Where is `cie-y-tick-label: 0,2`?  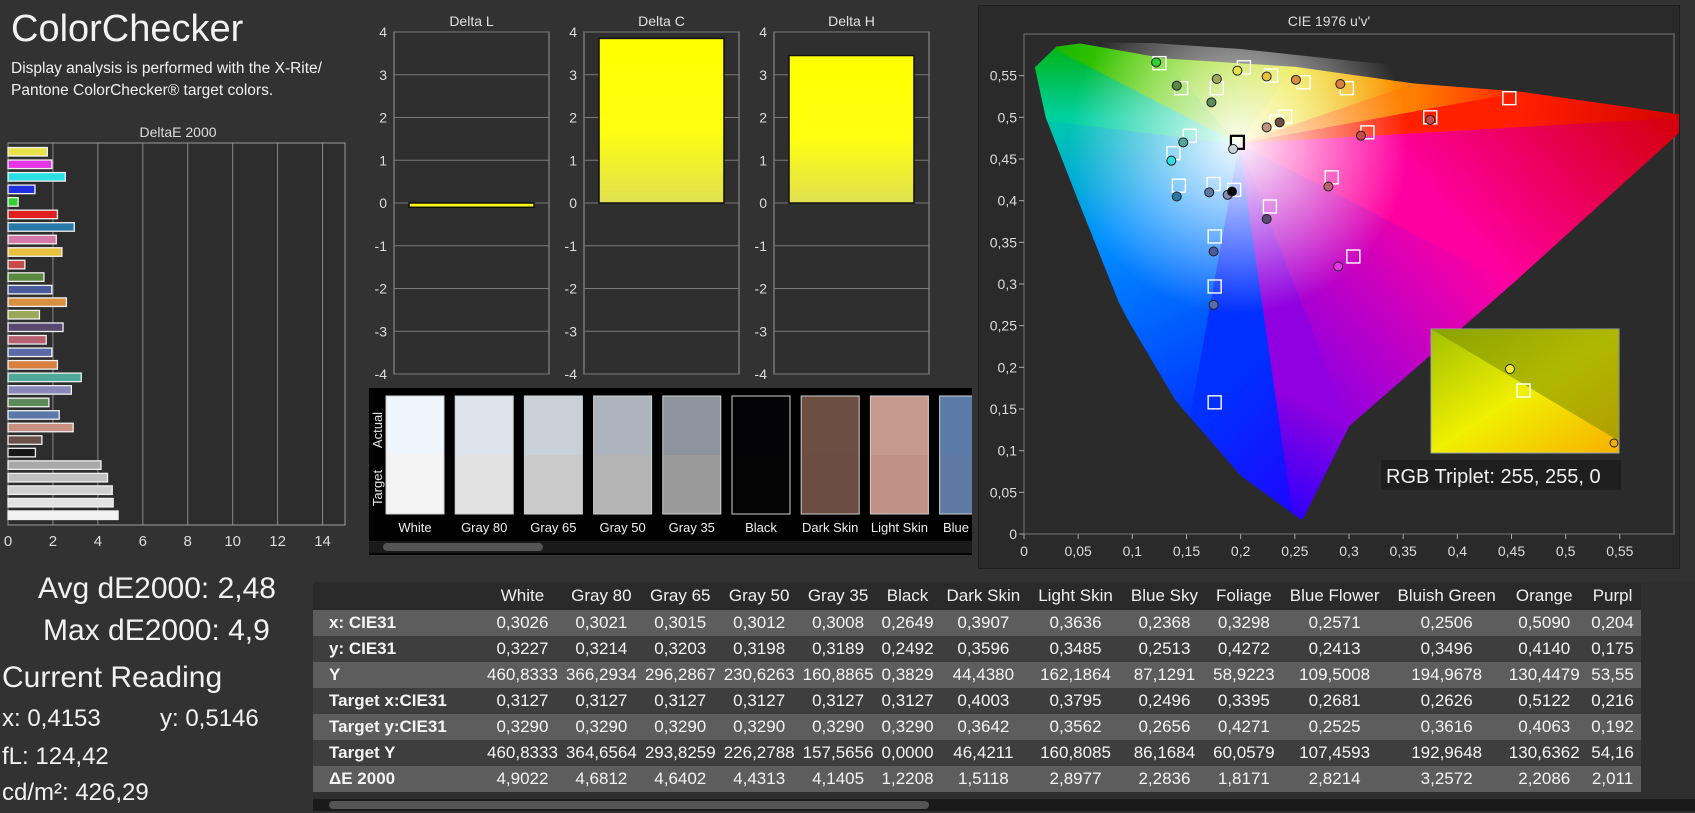
cie-y-tick-label: 0,2 is located at coordinates (1008, 367).